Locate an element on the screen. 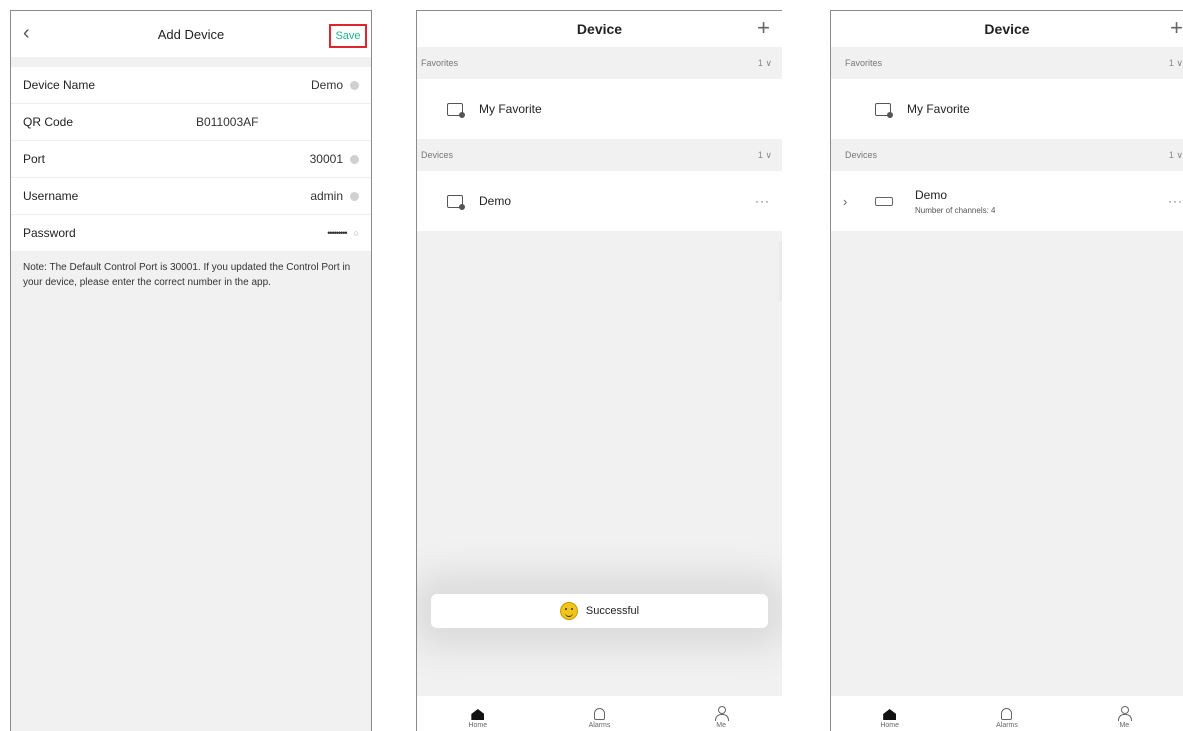 The width and height of the screenshot is (1183, 731). channel-count: Number of channels: 4 is located at coordinates (955, 210).